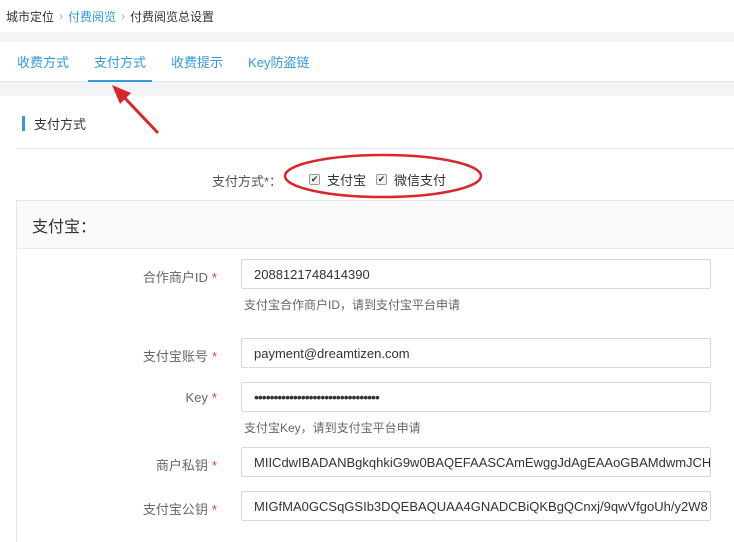 This screenshot has width=734, height=542. What do you see at coordinates (420, 180) in the screenshot?
I see `wechat-pay-option-label: 微信支付` at bounding box center [420, 180].